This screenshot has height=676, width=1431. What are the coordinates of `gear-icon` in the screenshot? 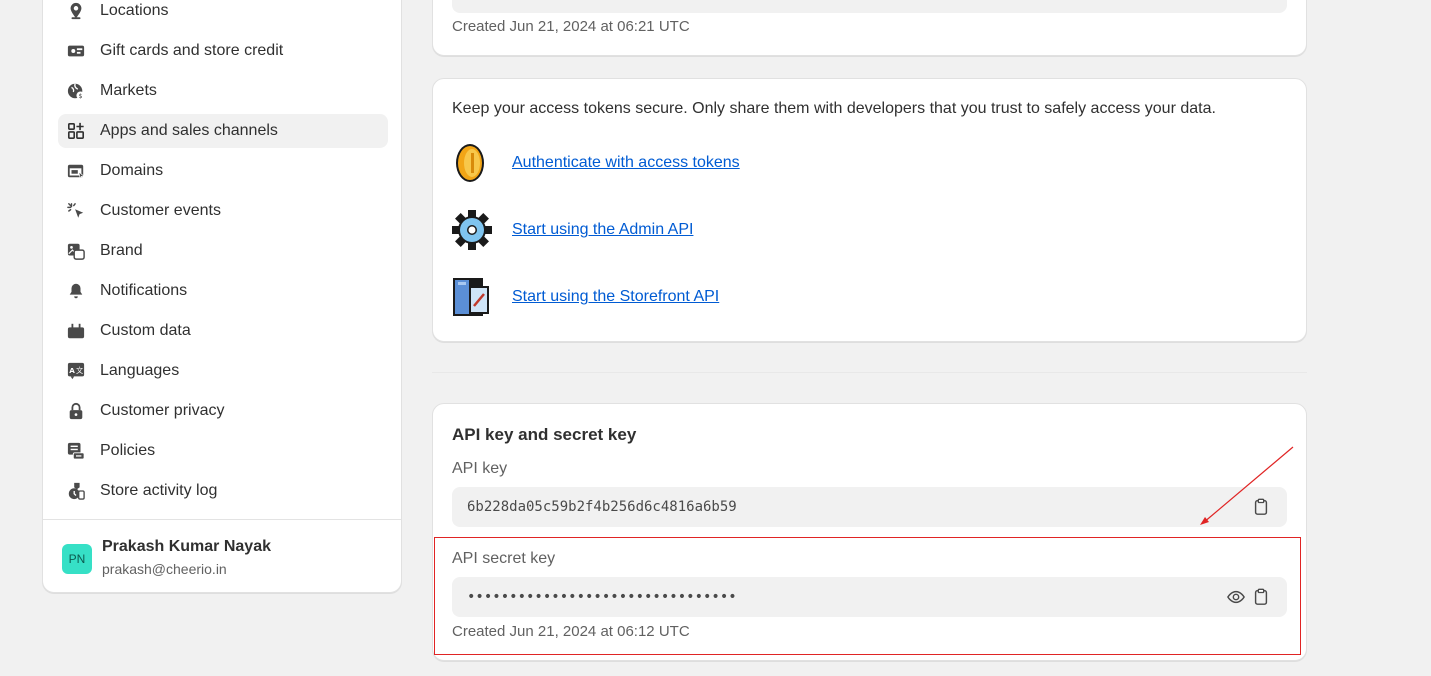 It's located at (472, 230).